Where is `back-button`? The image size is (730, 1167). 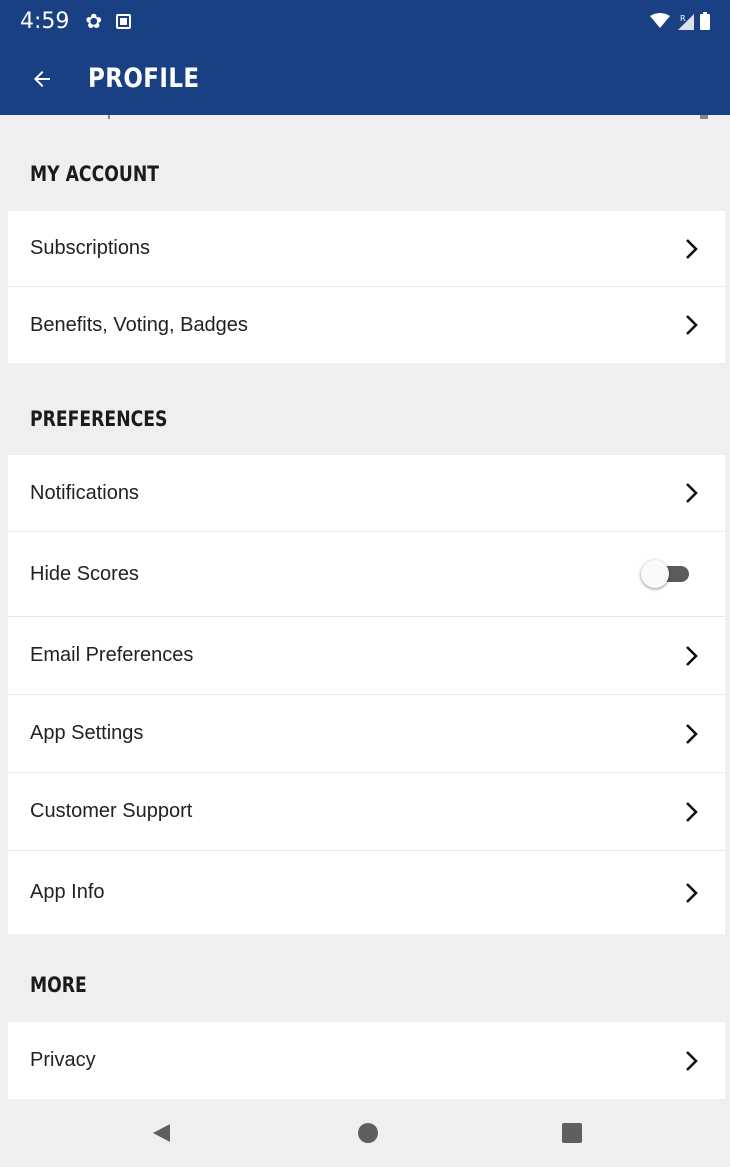
back-button is located at coordinates (42, 79).